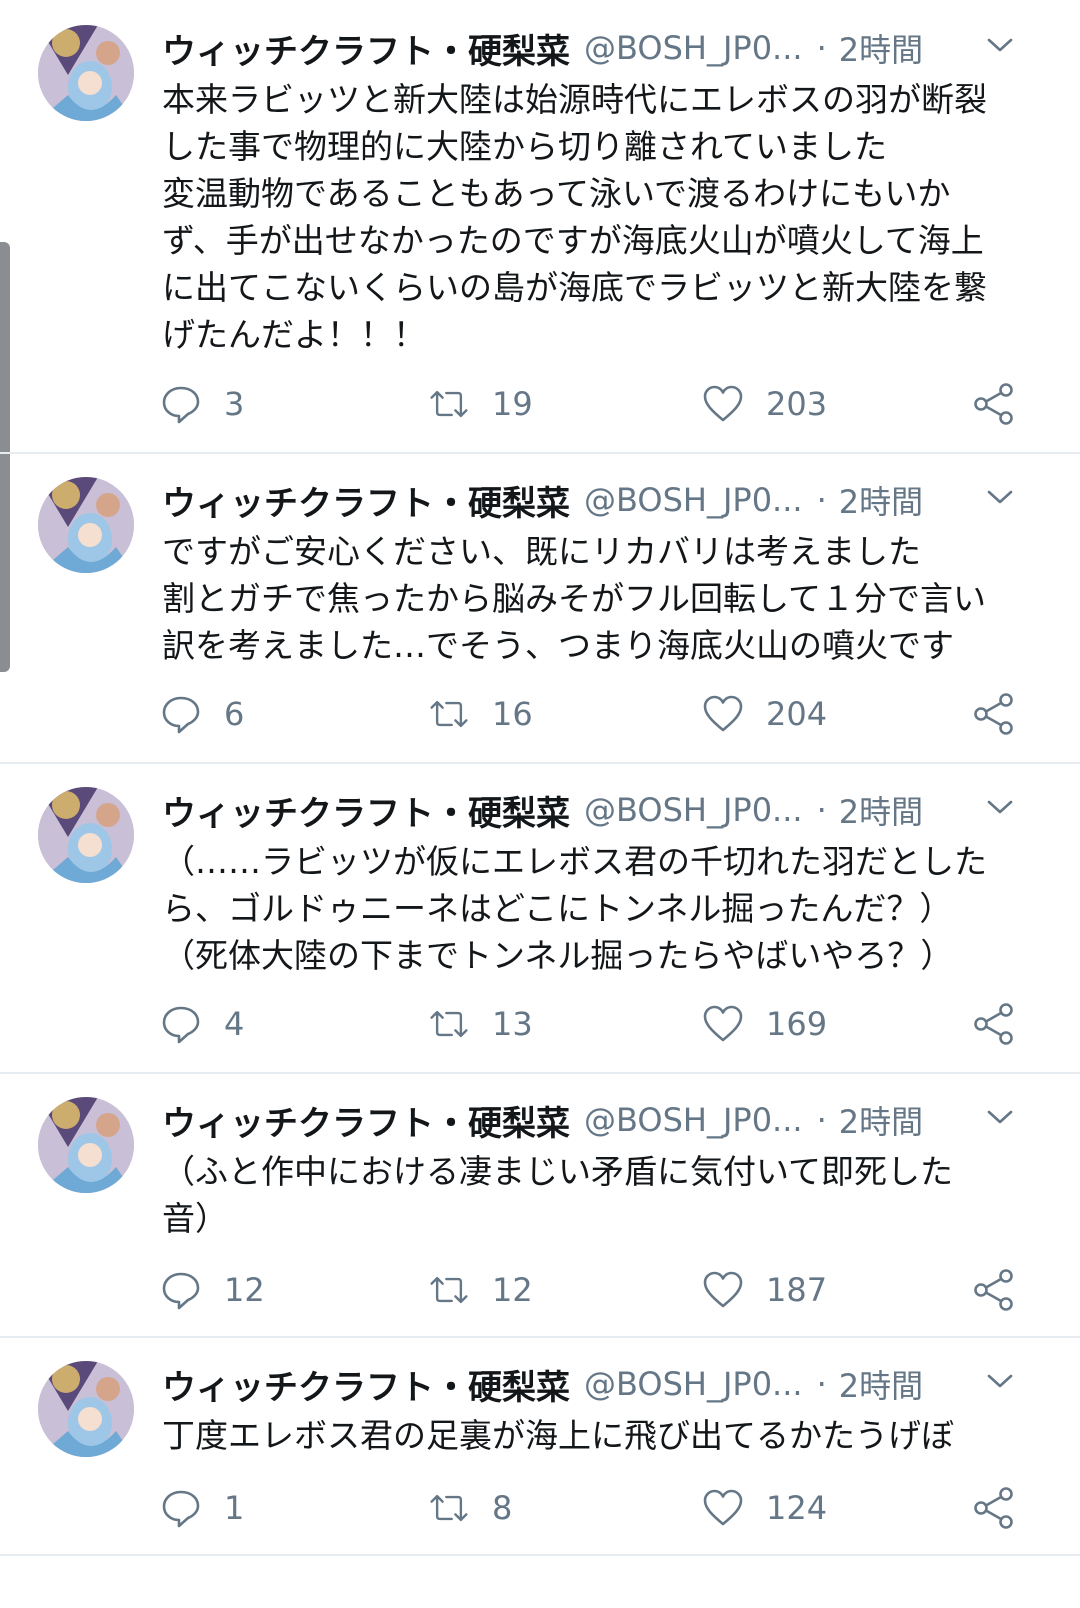 The height and width of the screenshot is (1608, 1080). Describe the element at coordinates (540, 404) in the screenshot. I see `tweet-actions: 3 19 203` at that location.